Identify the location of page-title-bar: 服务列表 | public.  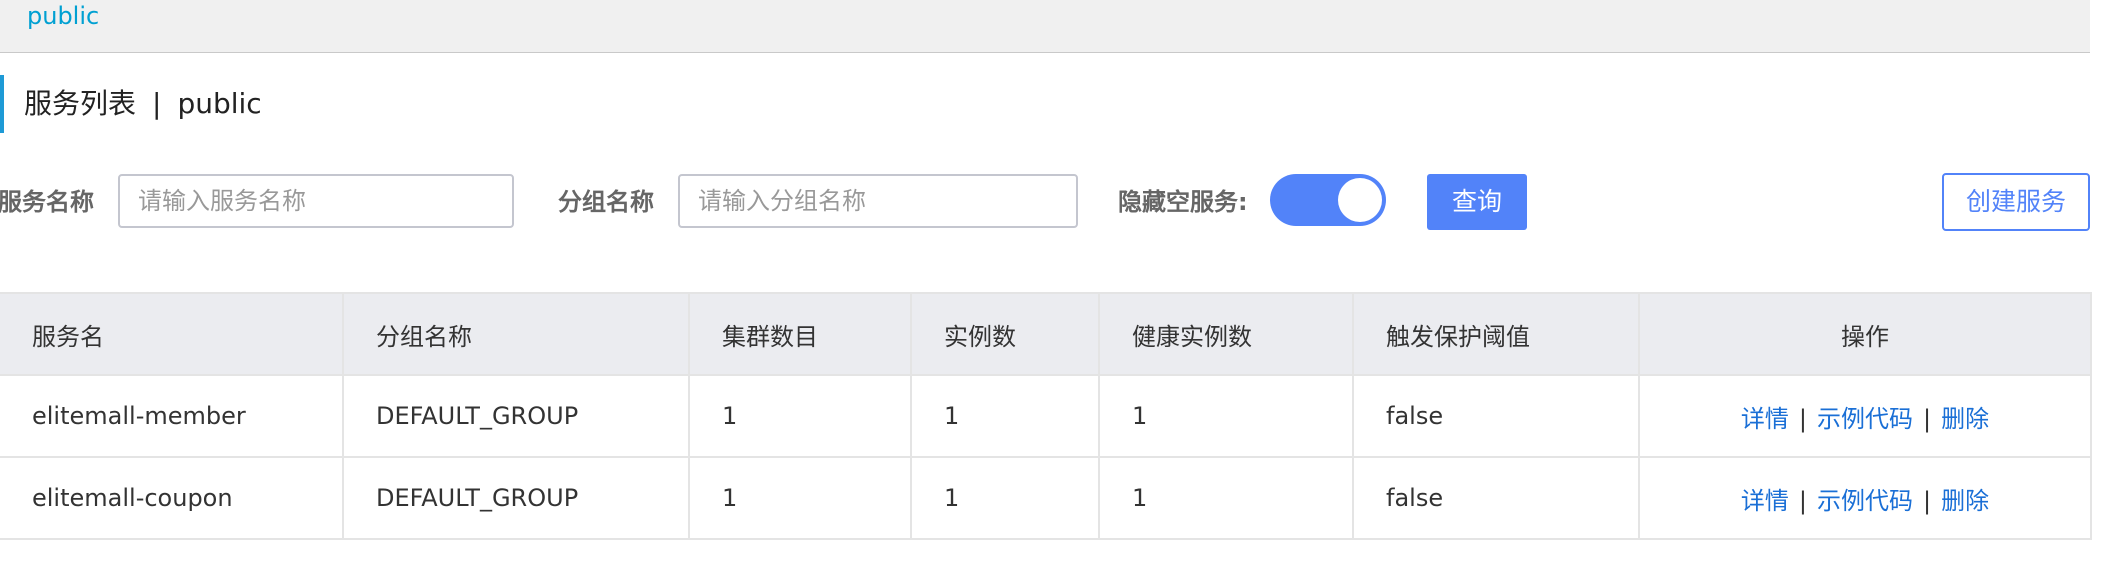
(302, 104).